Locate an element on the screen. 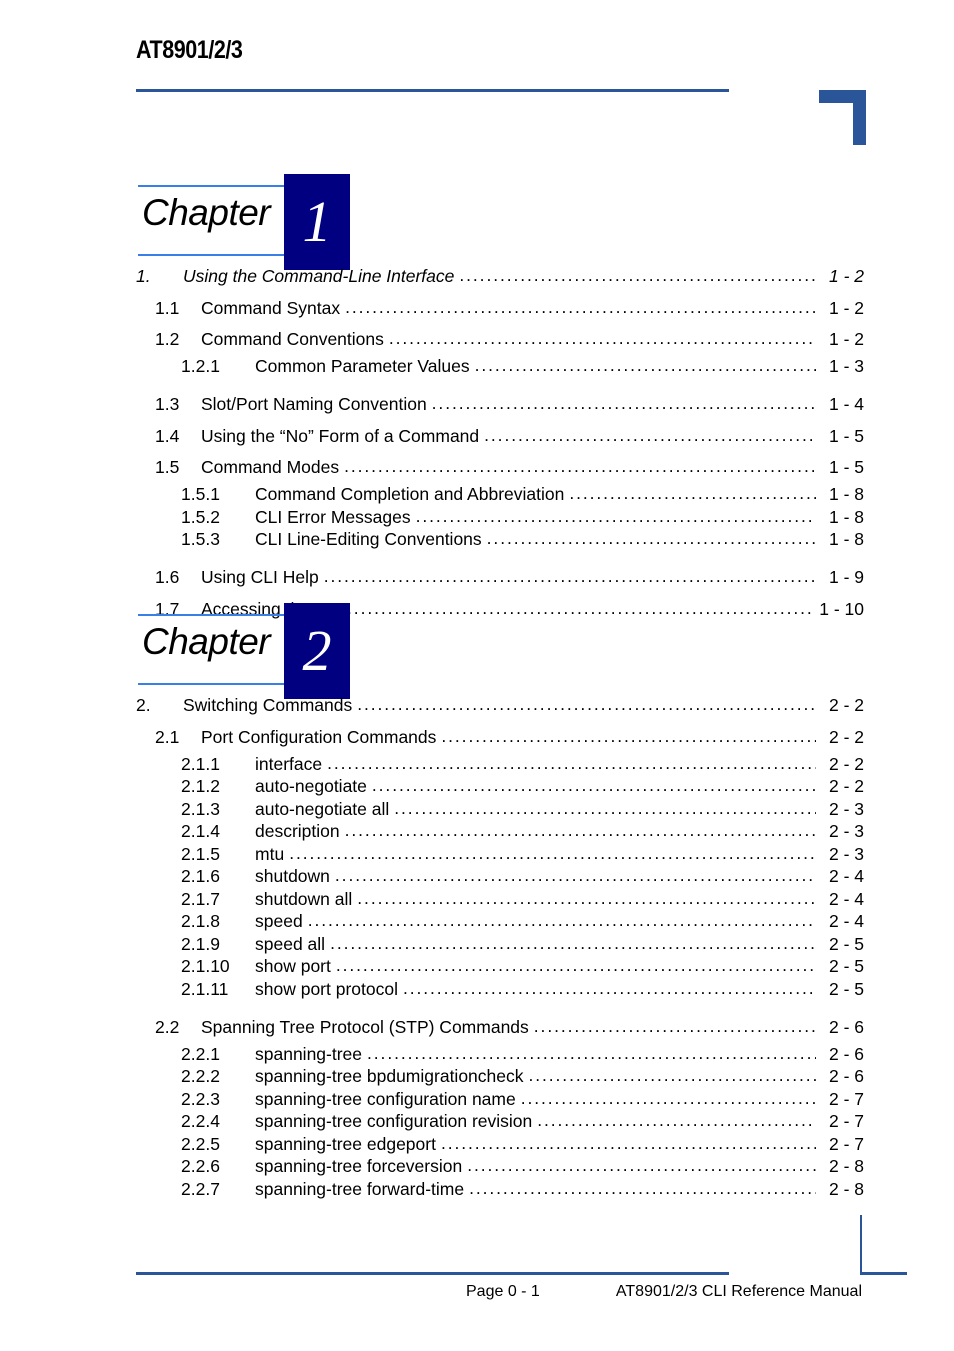  toc-entry-number: 2.2.7 is located at coordinates (200, 1188).